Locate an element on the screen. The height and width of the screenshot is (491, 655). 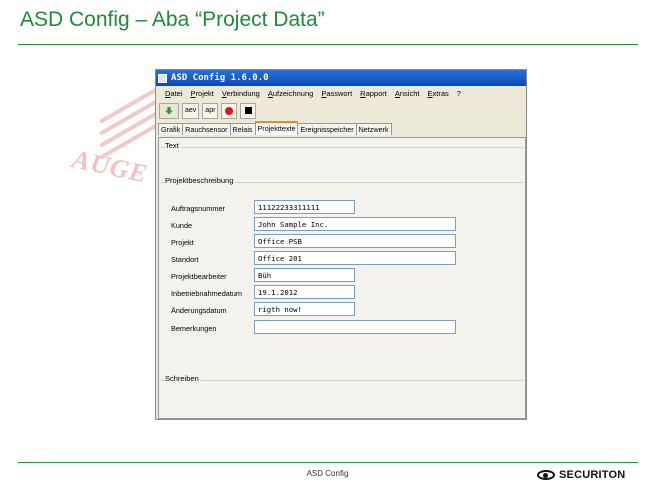
menu-projekt: Projekt is located at coordinates (202, 93).